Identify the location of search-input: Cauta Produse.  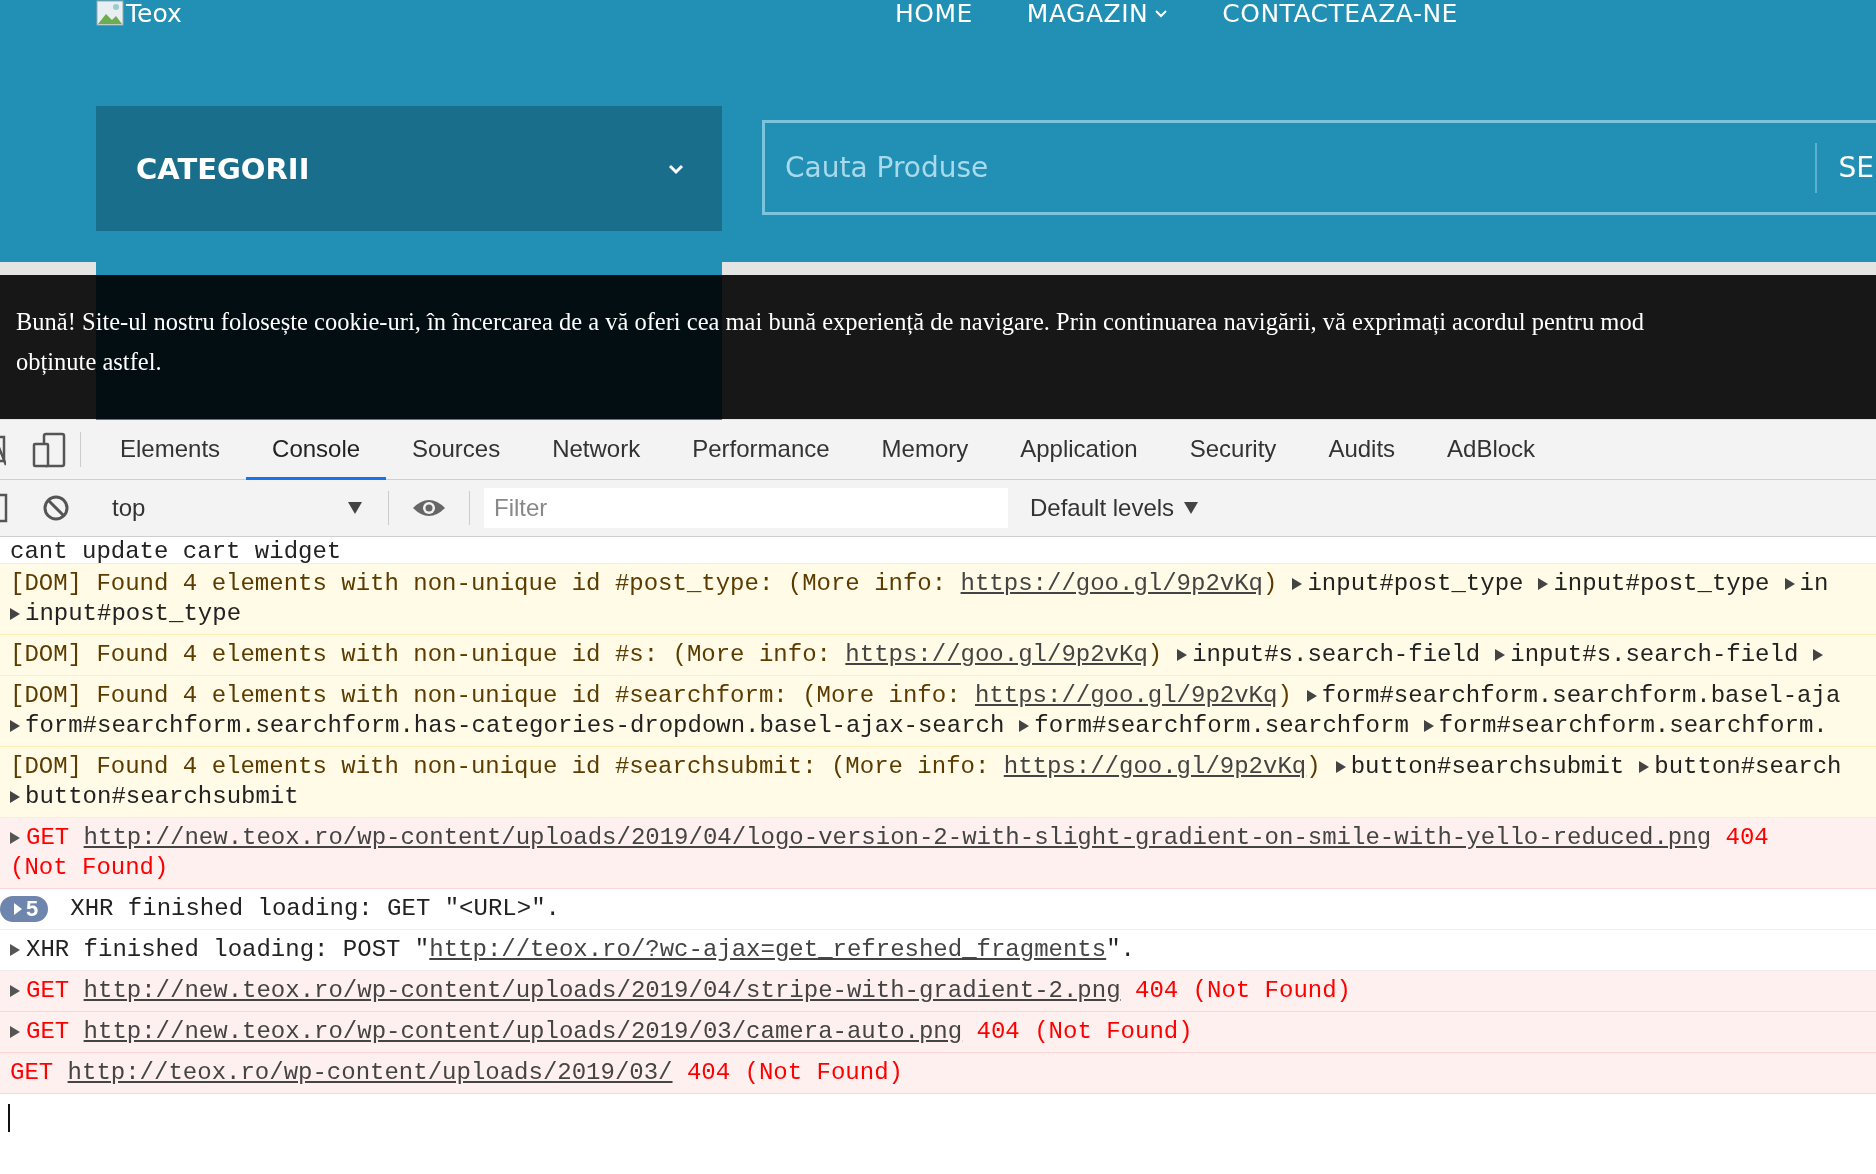
(1290, 167).